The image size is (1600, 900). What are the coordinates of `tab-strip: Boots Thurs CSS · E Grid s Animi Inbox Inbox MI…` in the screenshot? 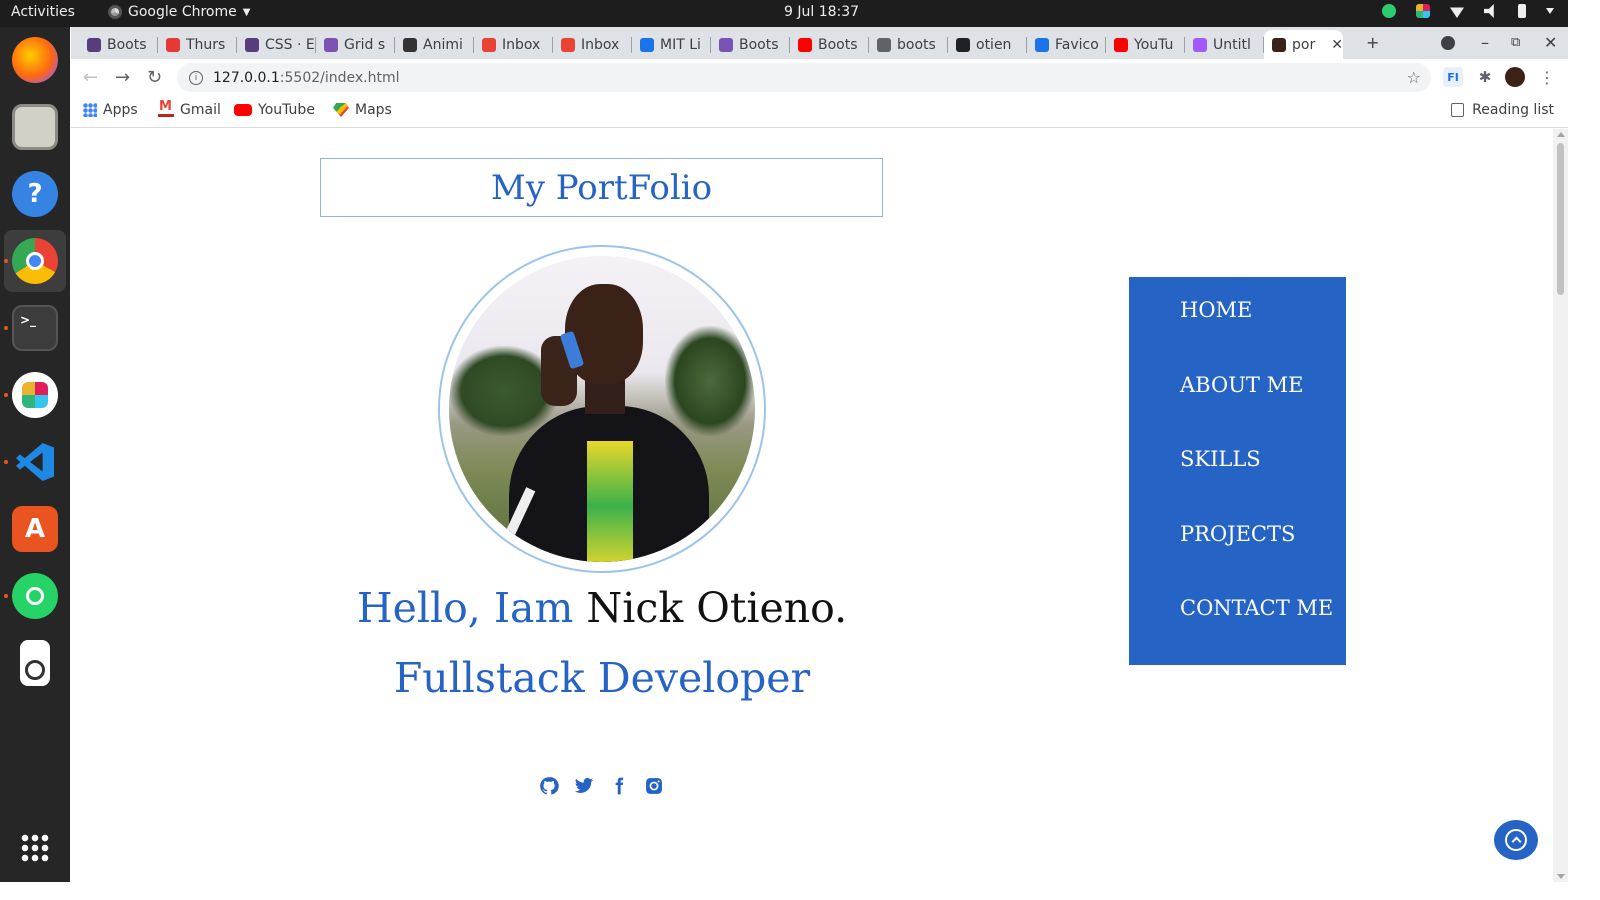 It's located at (819, 43).